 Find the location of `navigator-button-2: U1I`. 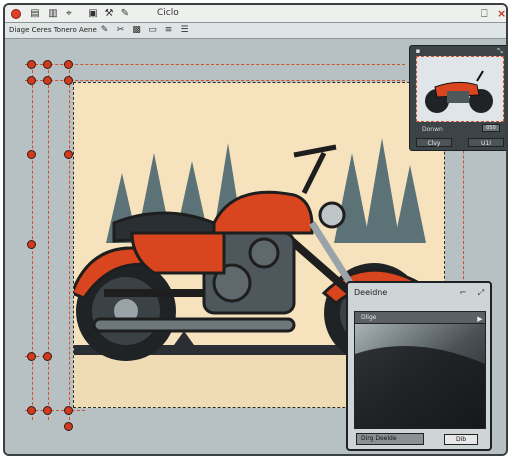

navigator-button-2: U1I is located at coordinates (486, 142).